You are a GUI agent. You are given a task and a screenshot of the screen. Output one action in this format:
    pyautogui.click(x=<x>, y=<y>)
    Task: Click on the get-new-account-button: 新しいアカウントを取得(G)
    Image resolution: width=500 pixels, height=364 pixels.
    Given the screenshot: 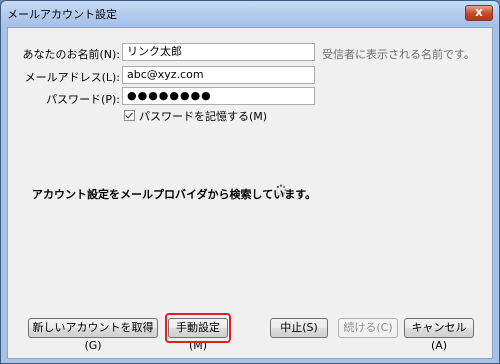 What is the action you would take?
    pyautogui.click(x=93, y=335)
    